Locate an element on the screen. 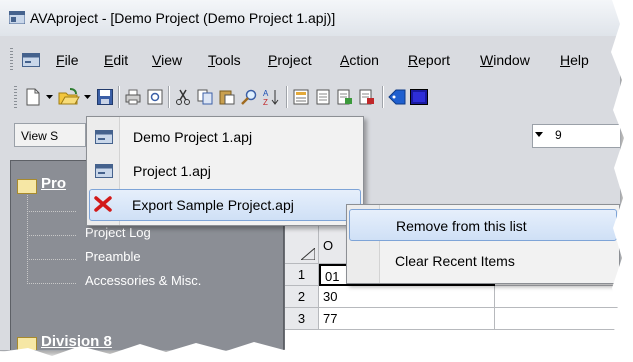 The width and height of the screenshot is (633, 362). sort-az-icon: AZ is located at coordinates (271, 97).